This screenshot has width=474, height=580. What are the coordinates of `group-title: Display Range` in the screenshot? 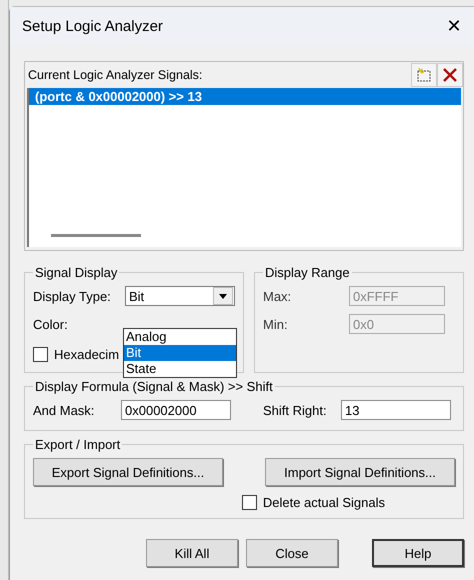 It's located at (307, 272).